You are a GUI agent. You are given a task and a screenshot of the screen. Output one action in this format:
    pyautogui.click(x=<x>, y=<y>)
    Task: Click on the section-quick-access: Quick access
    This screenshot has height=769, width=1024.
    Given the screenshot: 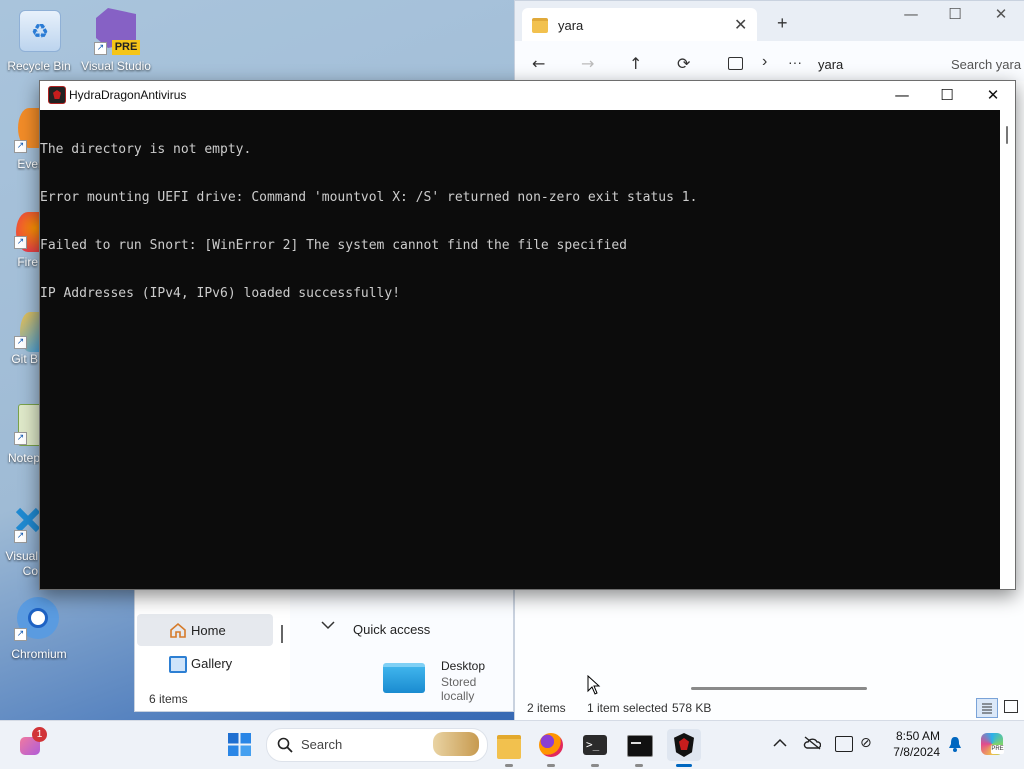 What is the action you would take?
    pyautogui.click(x=391, y=629)
    